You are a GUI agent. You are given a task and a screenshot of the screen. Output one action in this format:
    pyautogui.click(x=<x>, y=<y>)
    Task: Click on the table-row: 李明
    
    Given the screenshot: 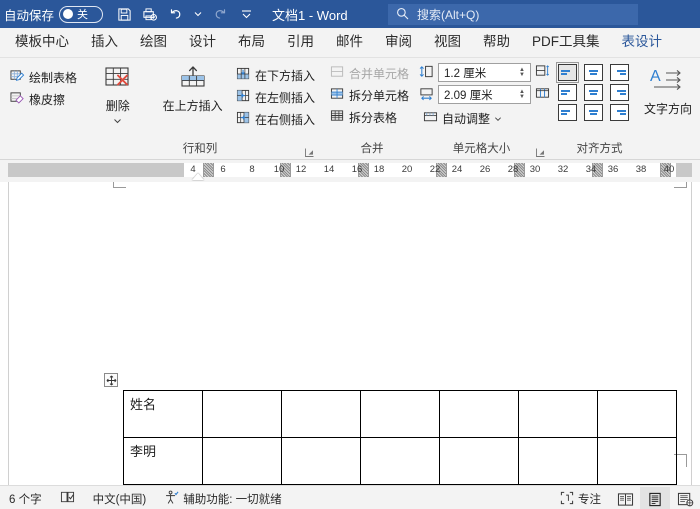 What is the action you would take?
    pyautogui.click(x=400, y=461)
    